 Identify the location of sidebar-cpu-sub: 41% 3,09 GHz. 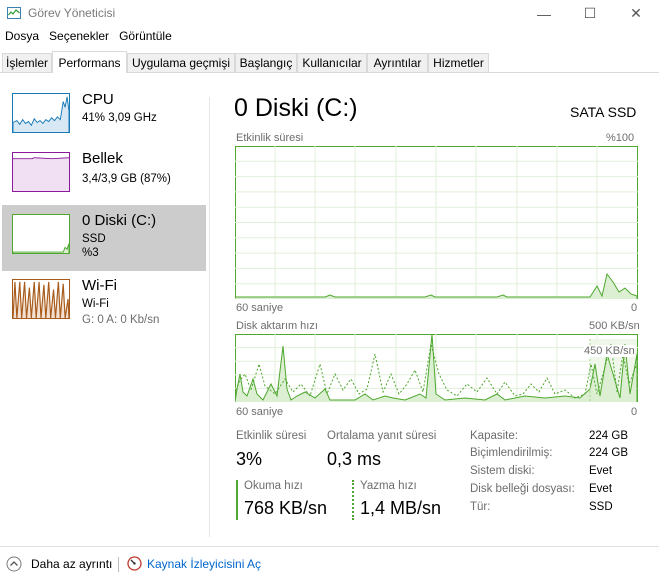
(119, 118).